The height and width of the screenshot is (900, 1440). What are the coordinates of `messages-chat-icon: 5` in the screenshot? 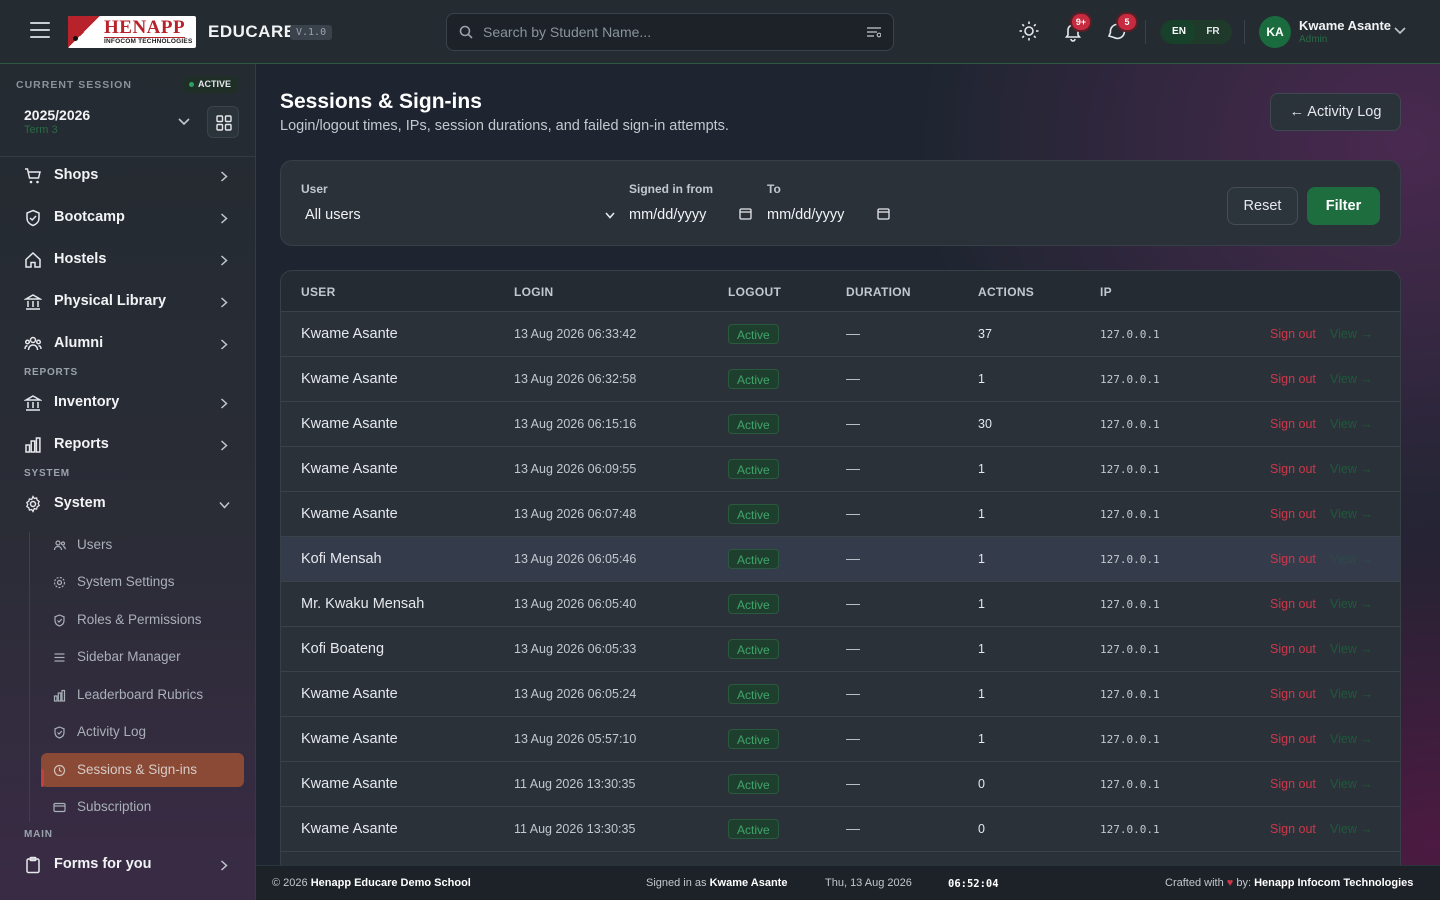 It's located at (1121, 28).